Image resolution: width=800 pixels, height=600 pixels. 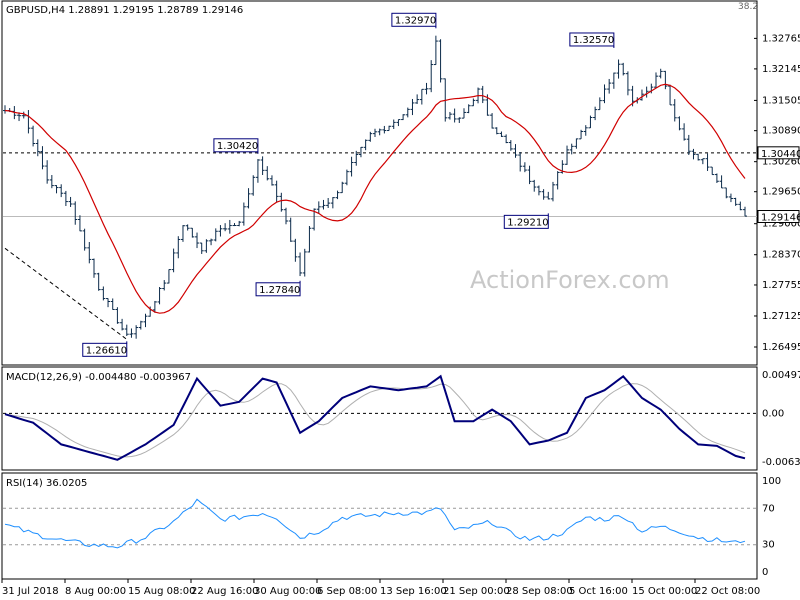 What do you see at coordinates (347, 591) in the screenshot?
I see `time-tick-label: 6 Sep 08:00` at bounding box center [347, 591].